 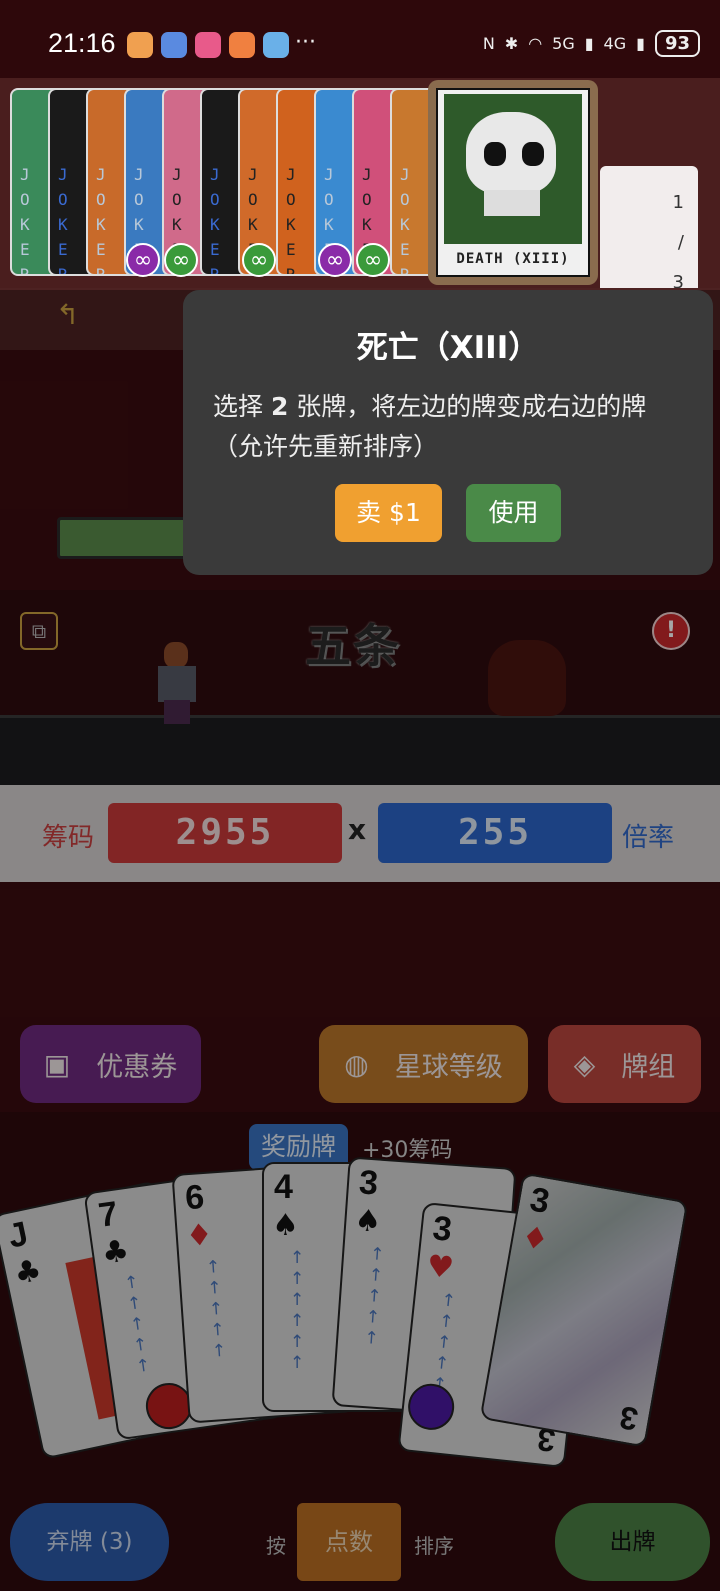 I want to click on card-rank: 4, so click(x=283, y=1187).